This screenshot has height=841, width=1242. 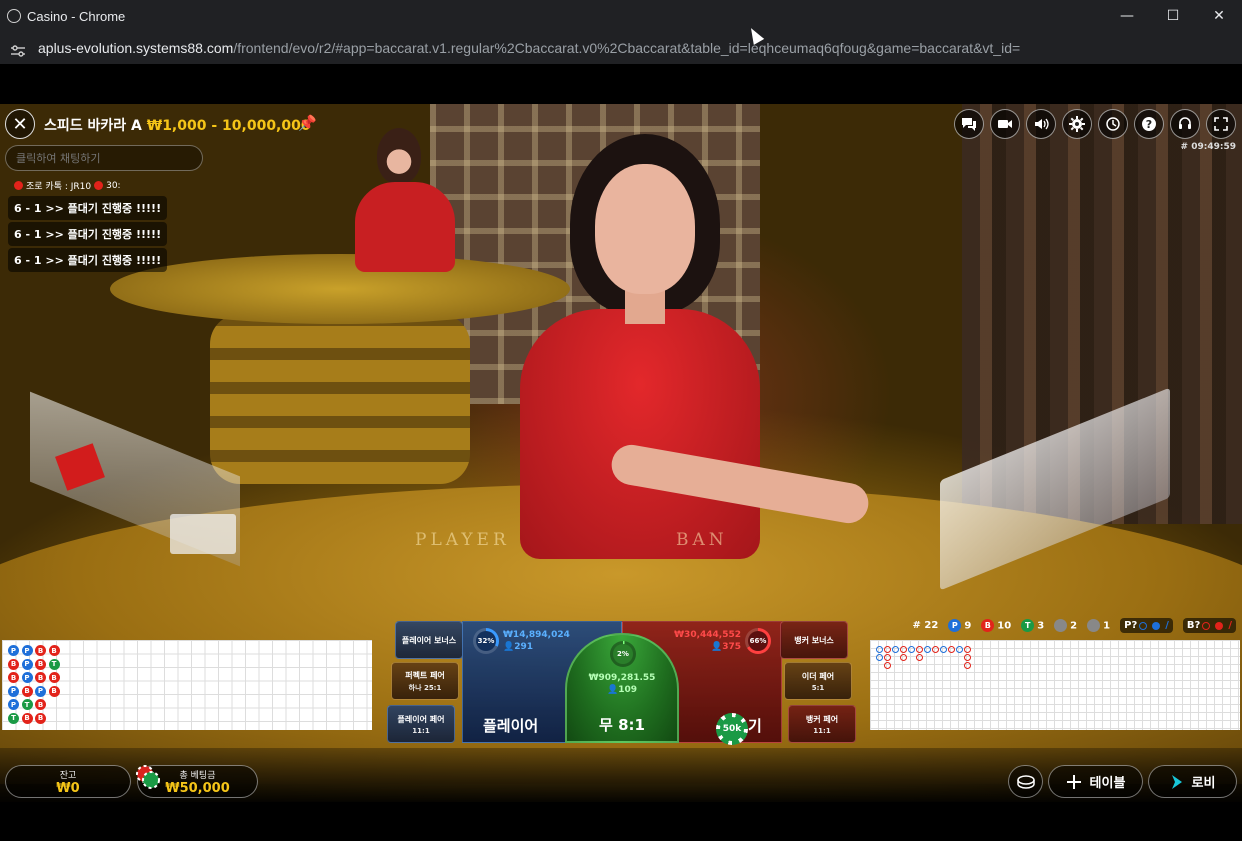 I want to click on lobby-button: 로비, so click(x=1192, y=781).